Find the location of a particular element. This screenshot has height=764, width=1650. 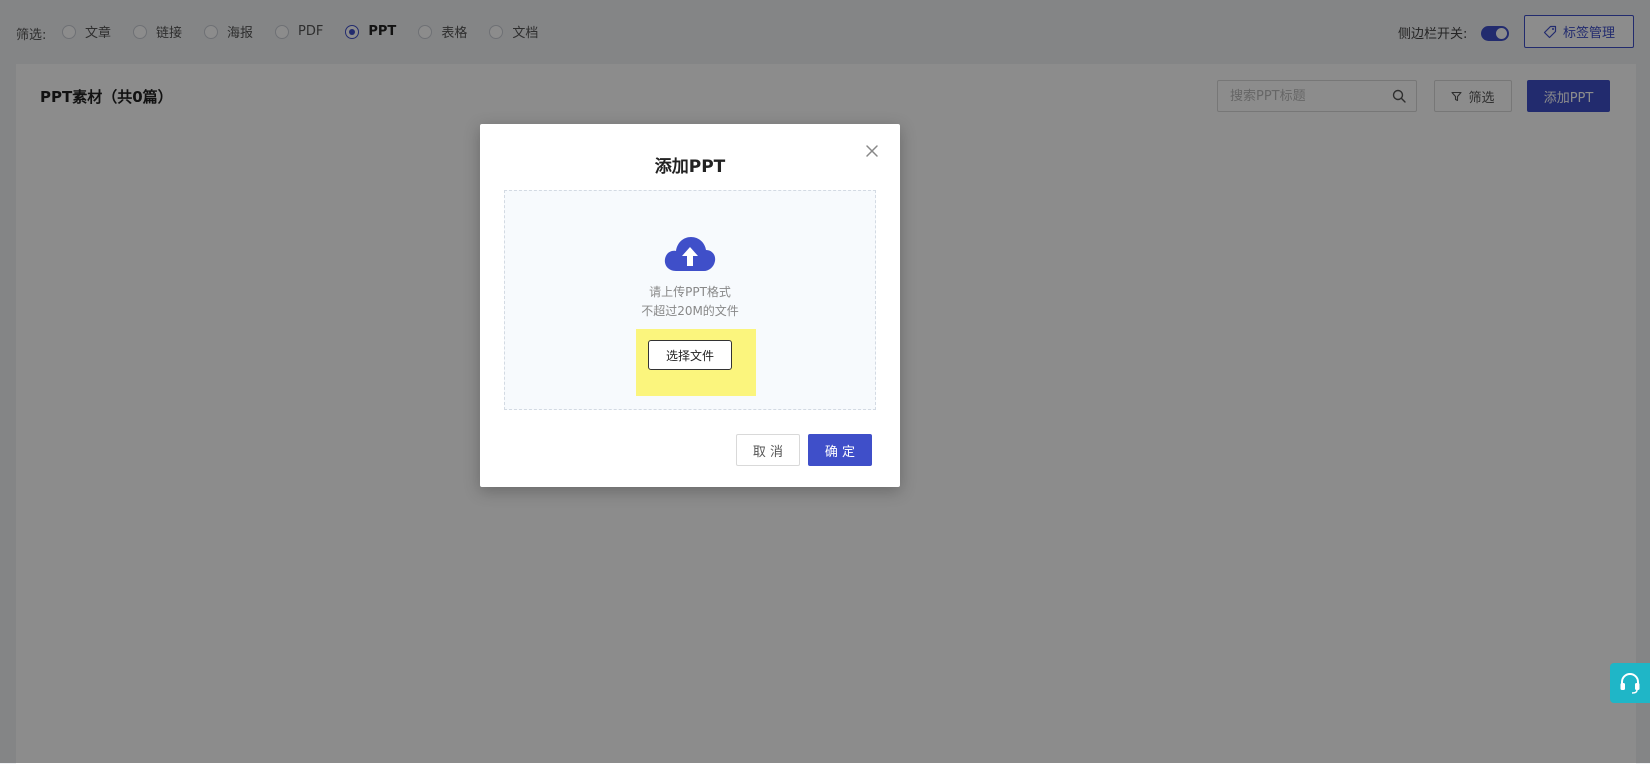

upload-hint-size: 不超过20M的文件 is located at coordinates (690, 311).